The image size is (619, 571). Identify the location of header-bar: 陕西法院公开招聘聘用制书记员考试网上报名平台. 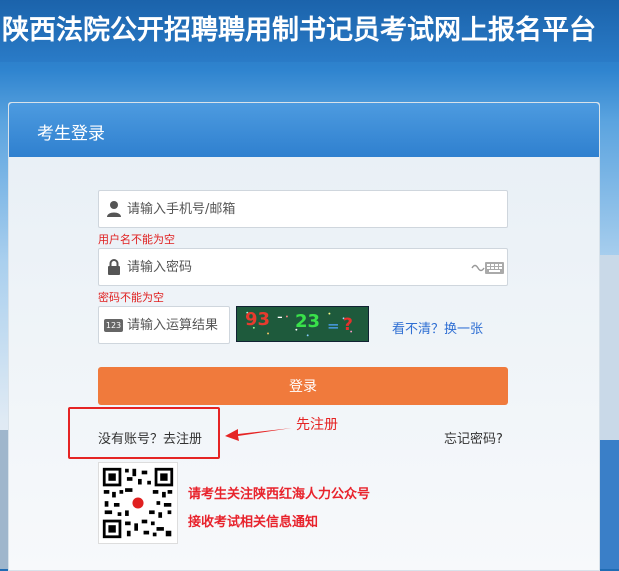
(309, 31).